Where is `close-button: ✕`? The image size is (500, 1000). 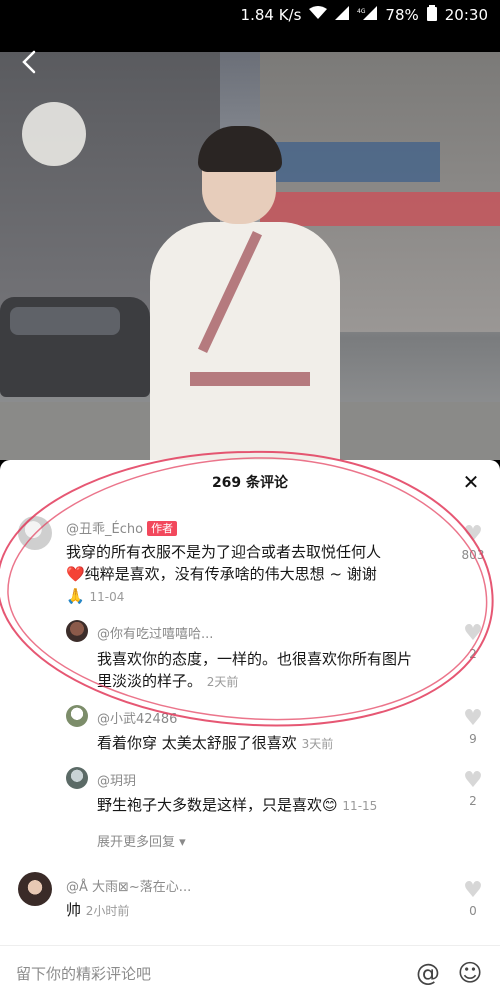 close-button: ✕ is located at coordinates (471, 482).